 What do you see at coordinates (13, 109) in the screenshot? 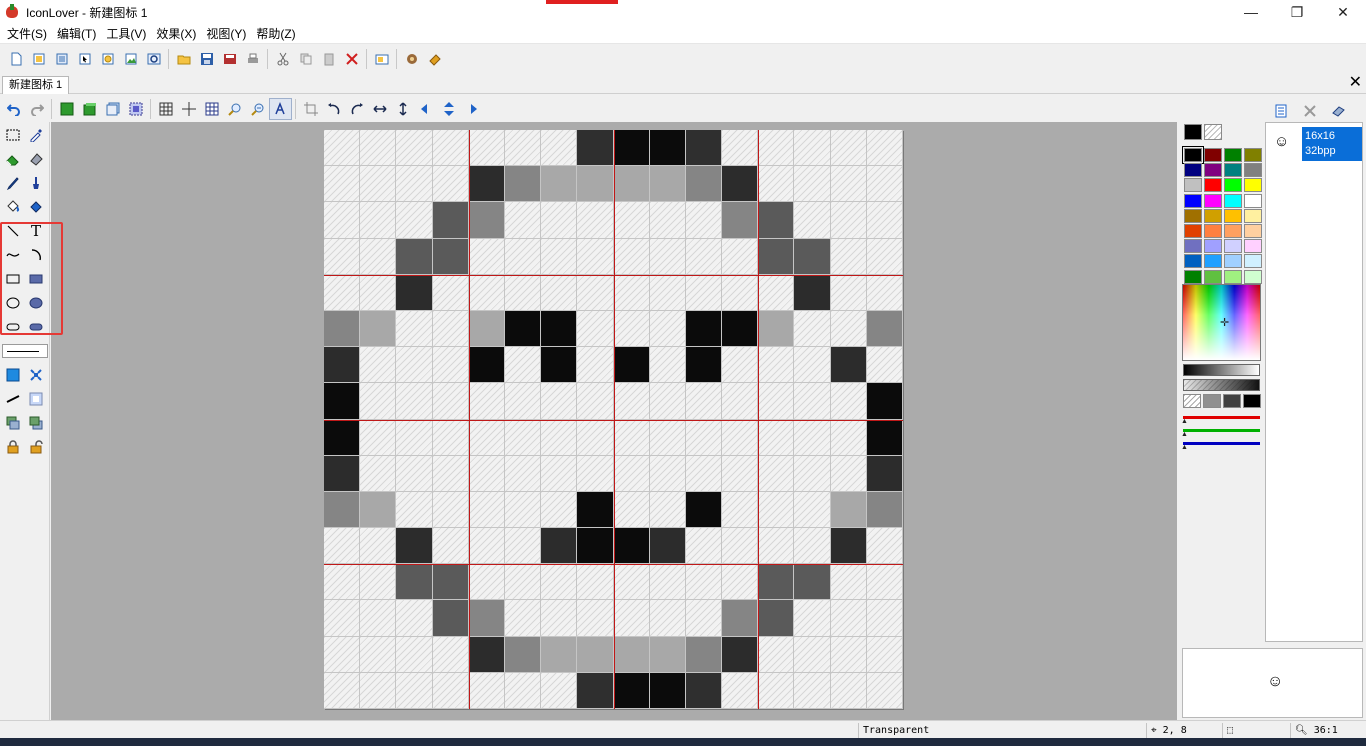
I see `undo-icon` at bounding box center [13, 109].